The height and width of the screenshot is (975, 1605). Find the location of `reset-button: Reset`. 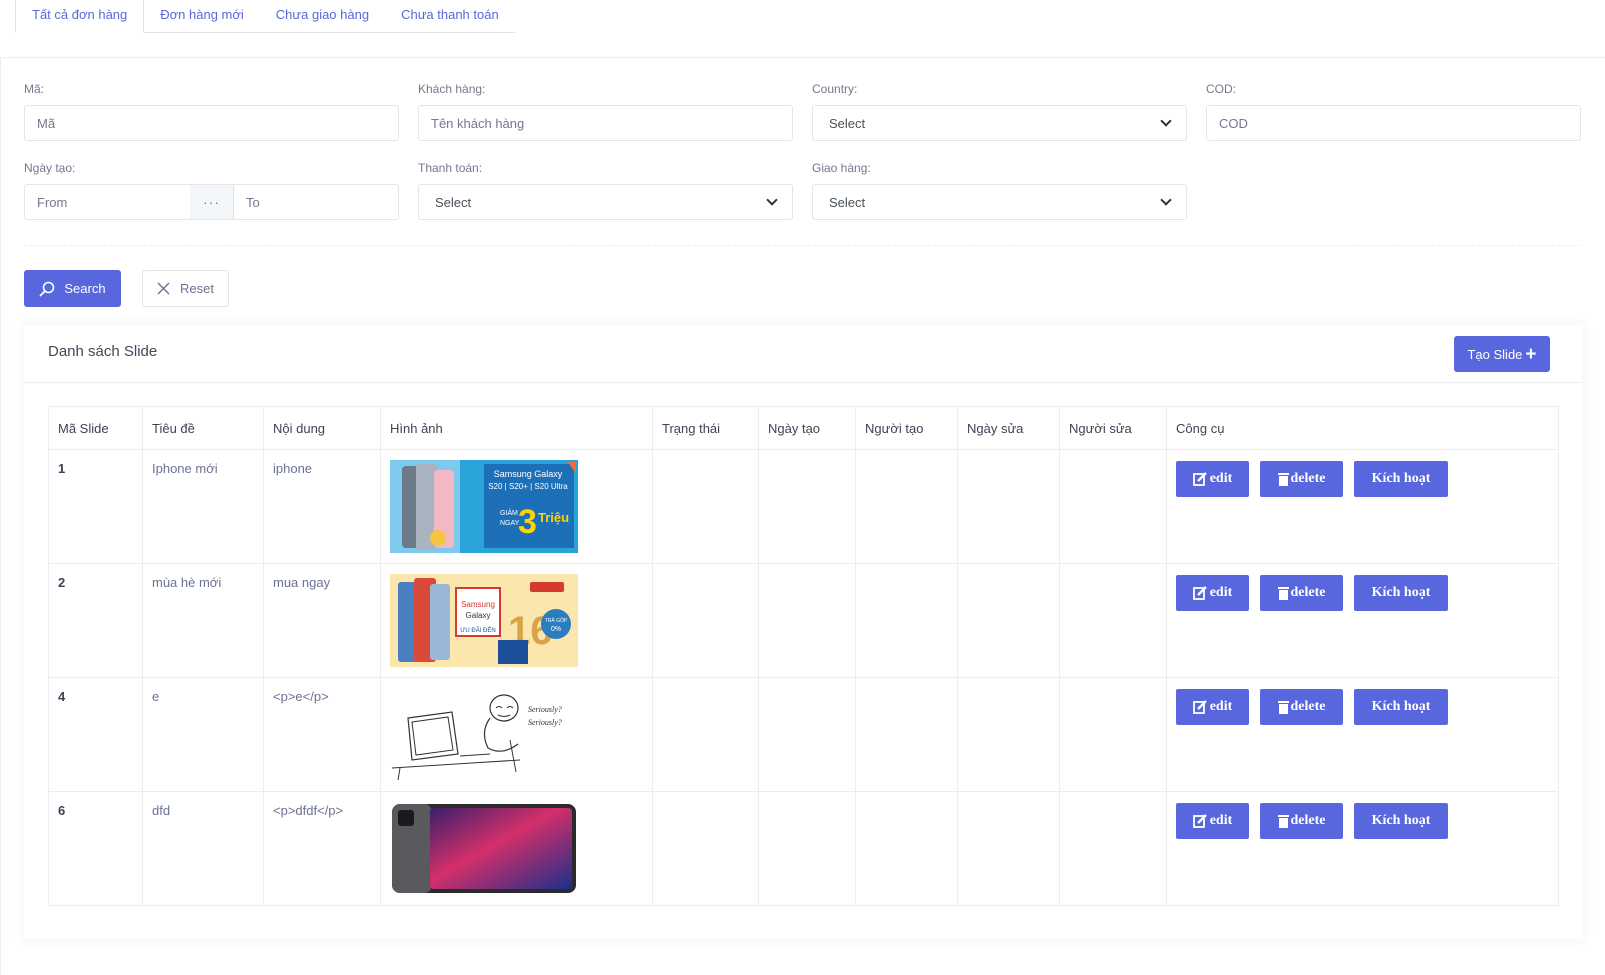

reset-button: Reset is located at coordinates (185, 288).